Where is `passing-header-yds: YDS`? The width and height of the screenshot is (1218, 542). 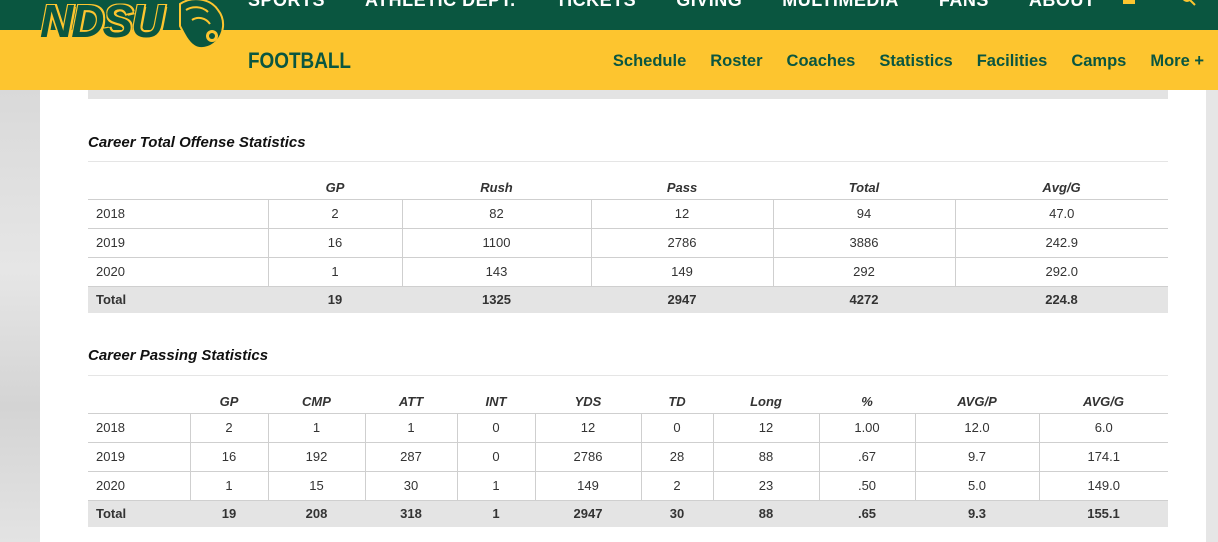 passing-header-yds: YDS is located at coordinates (588, 395).